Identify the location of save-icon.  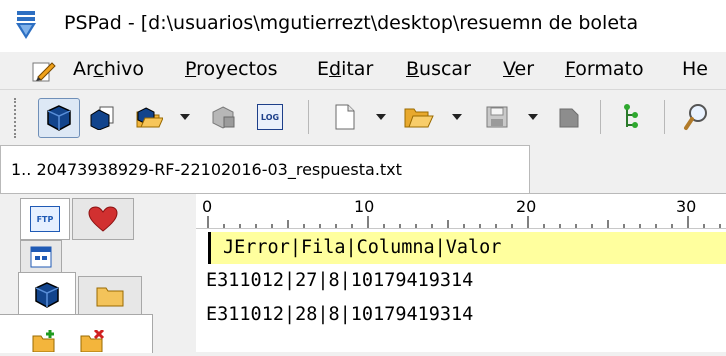
(497, 117).